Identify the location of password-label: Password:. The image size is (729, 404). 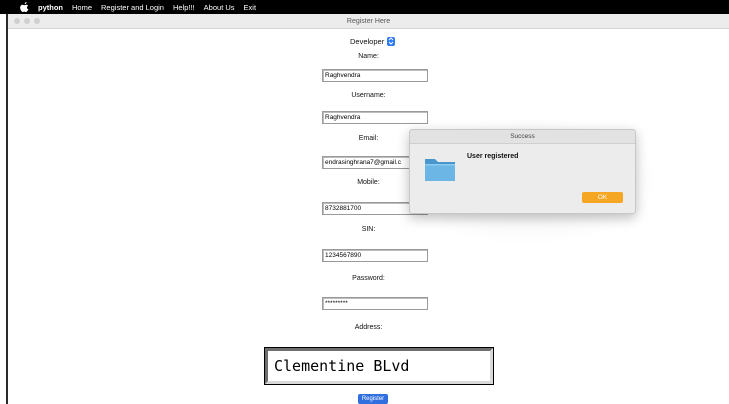
(368, 278).